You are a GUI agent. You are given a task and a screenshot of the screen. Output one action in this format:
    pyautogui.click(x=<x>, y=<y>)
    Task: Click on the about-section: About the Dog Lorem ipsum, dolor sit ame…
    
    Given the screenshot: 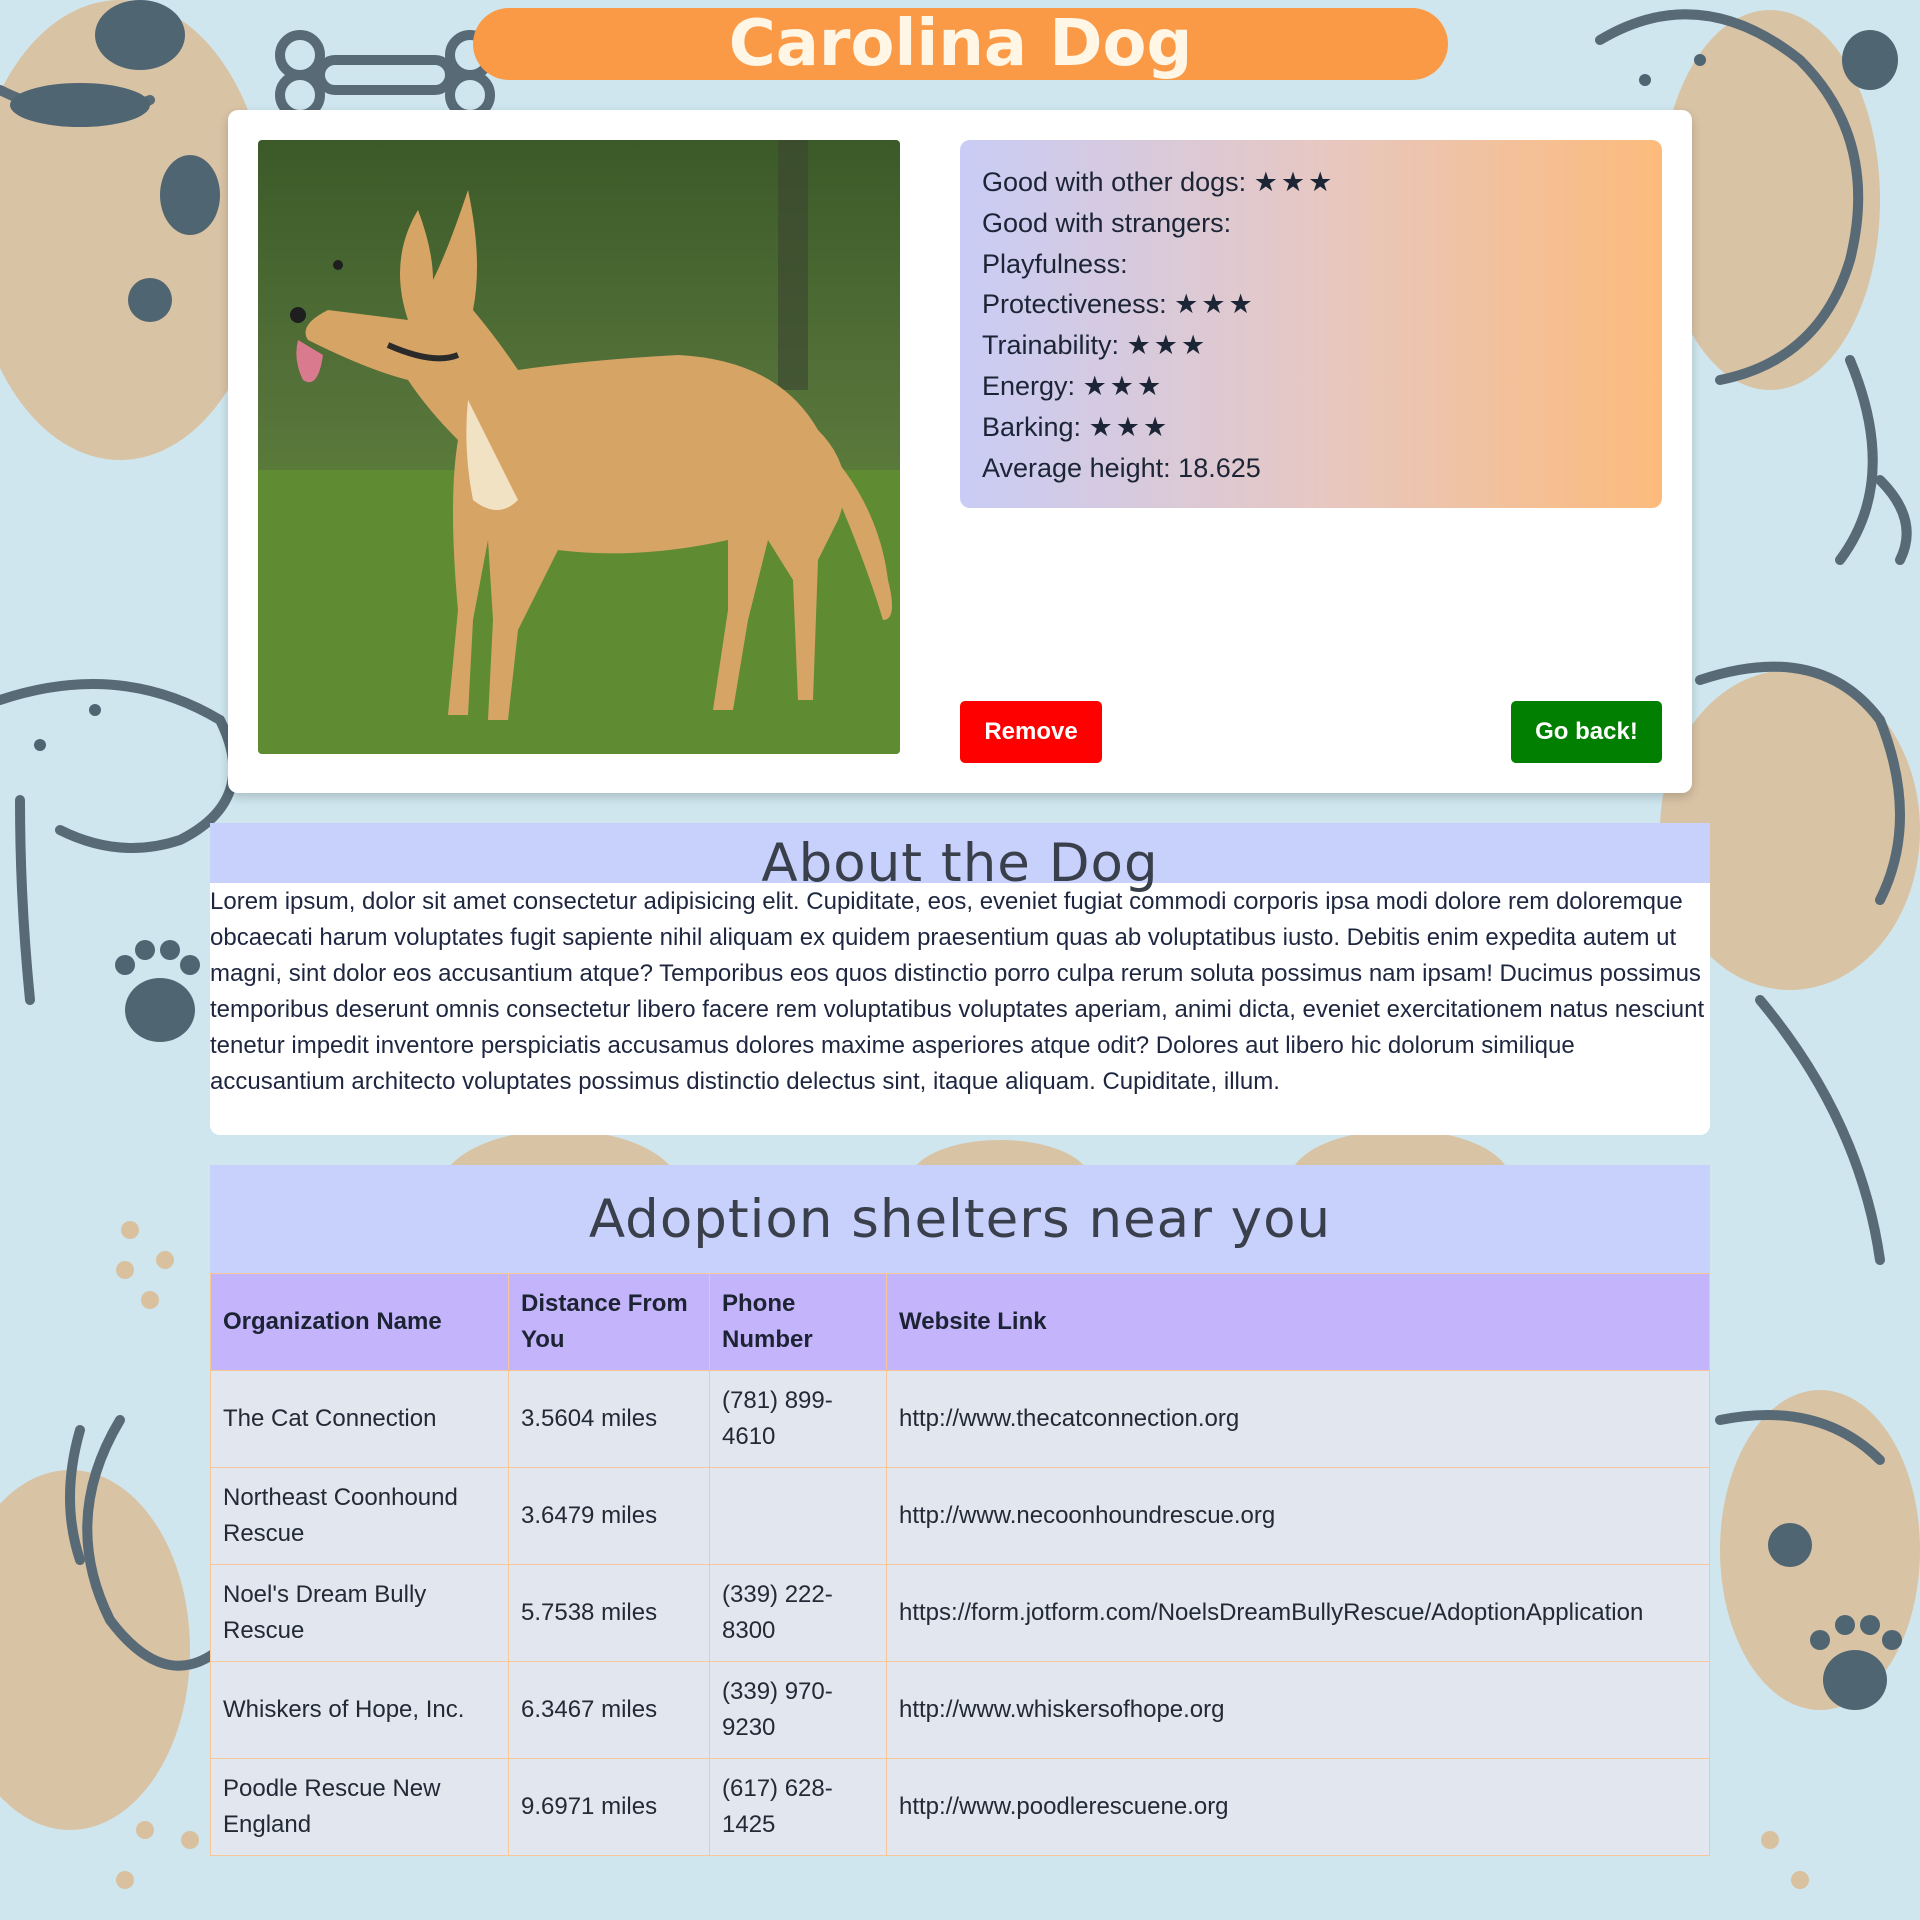 What is the action you would take?
    pyautogui.click(x=960, y=979)
    